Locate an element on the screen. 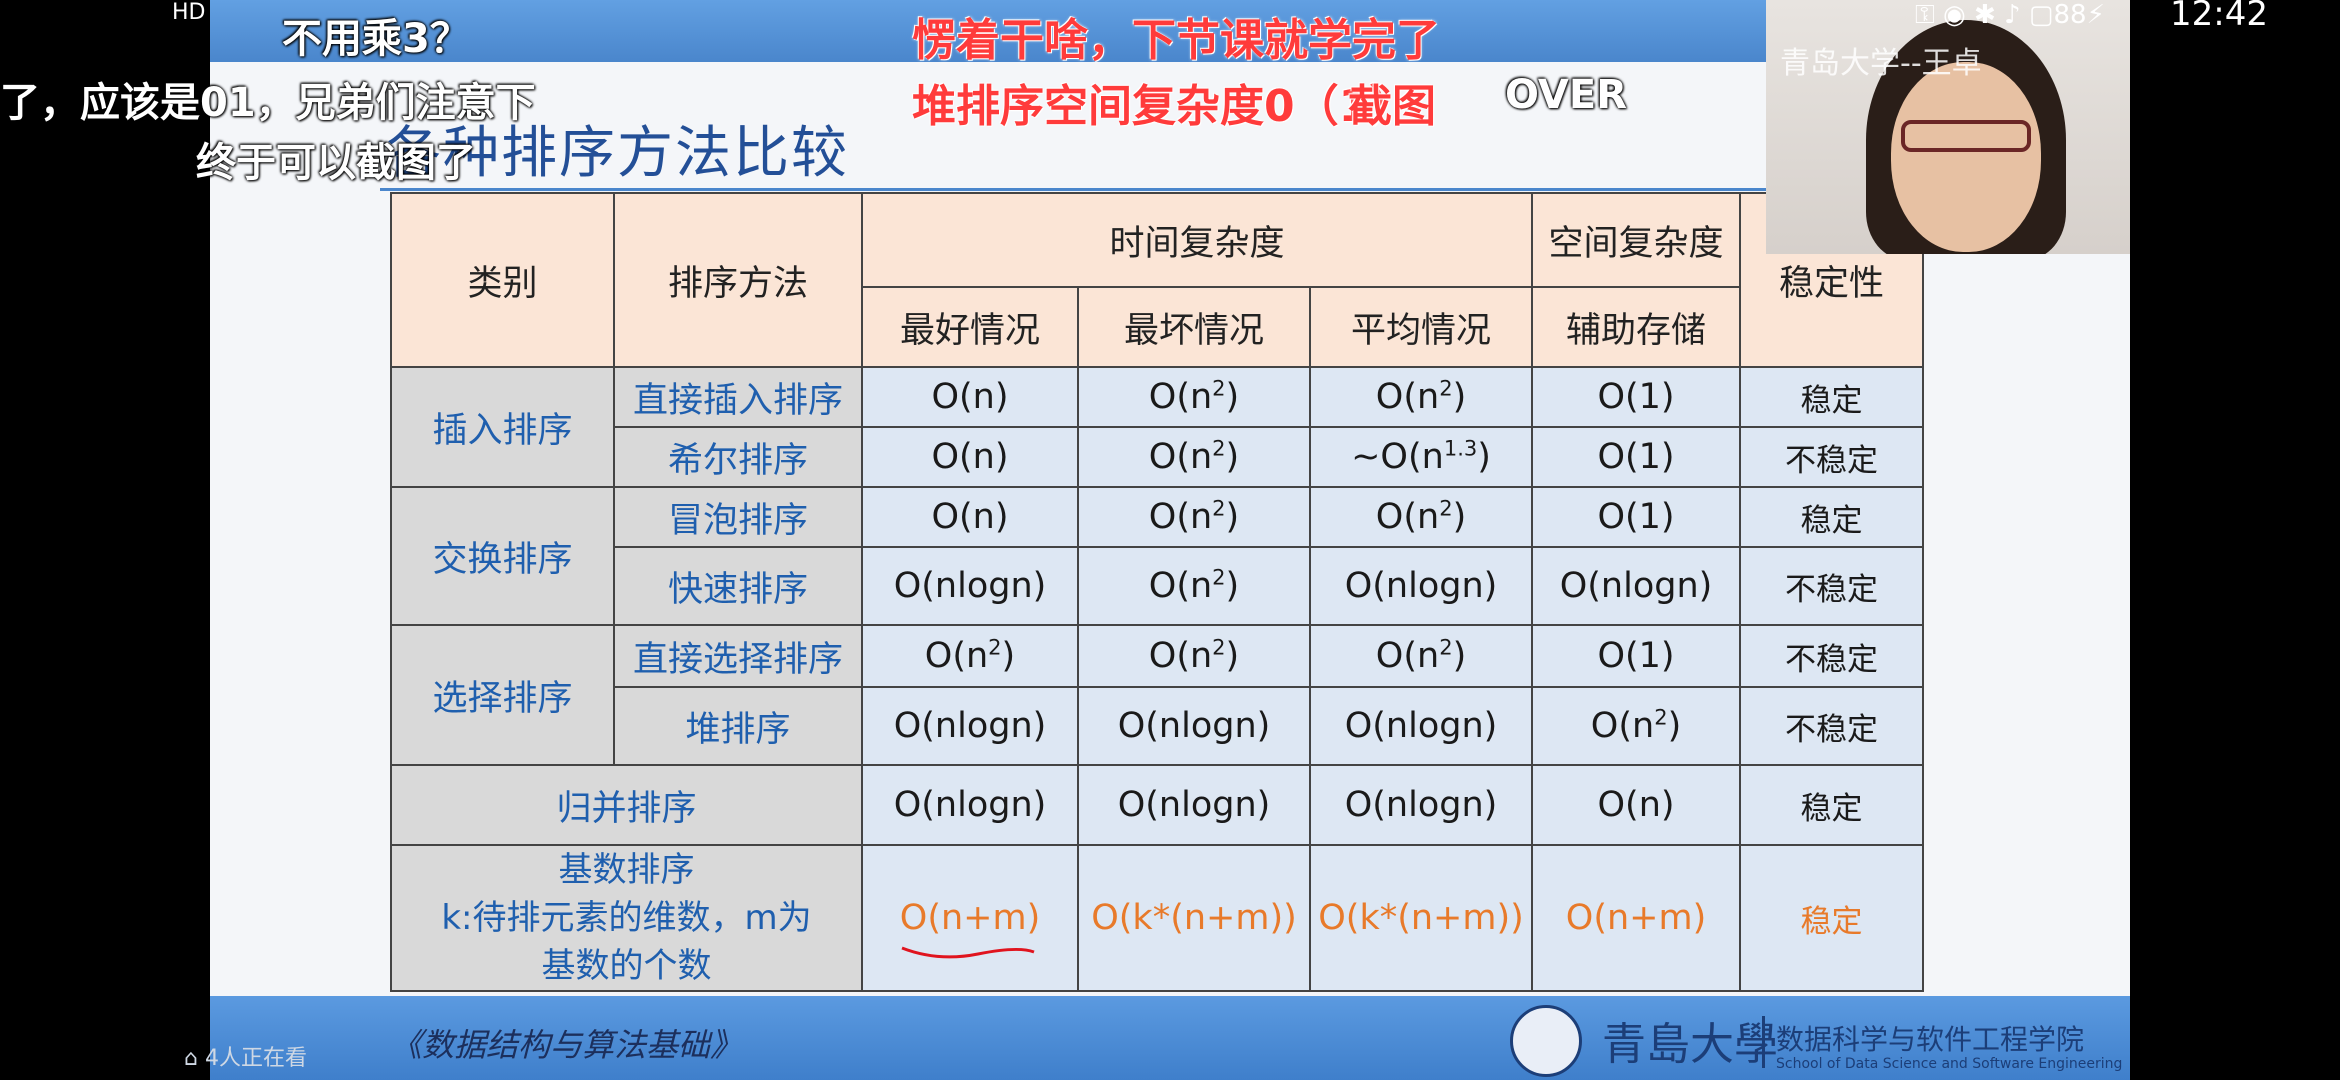  radix-name: 基数排序 is located at coordinates (626, 870).